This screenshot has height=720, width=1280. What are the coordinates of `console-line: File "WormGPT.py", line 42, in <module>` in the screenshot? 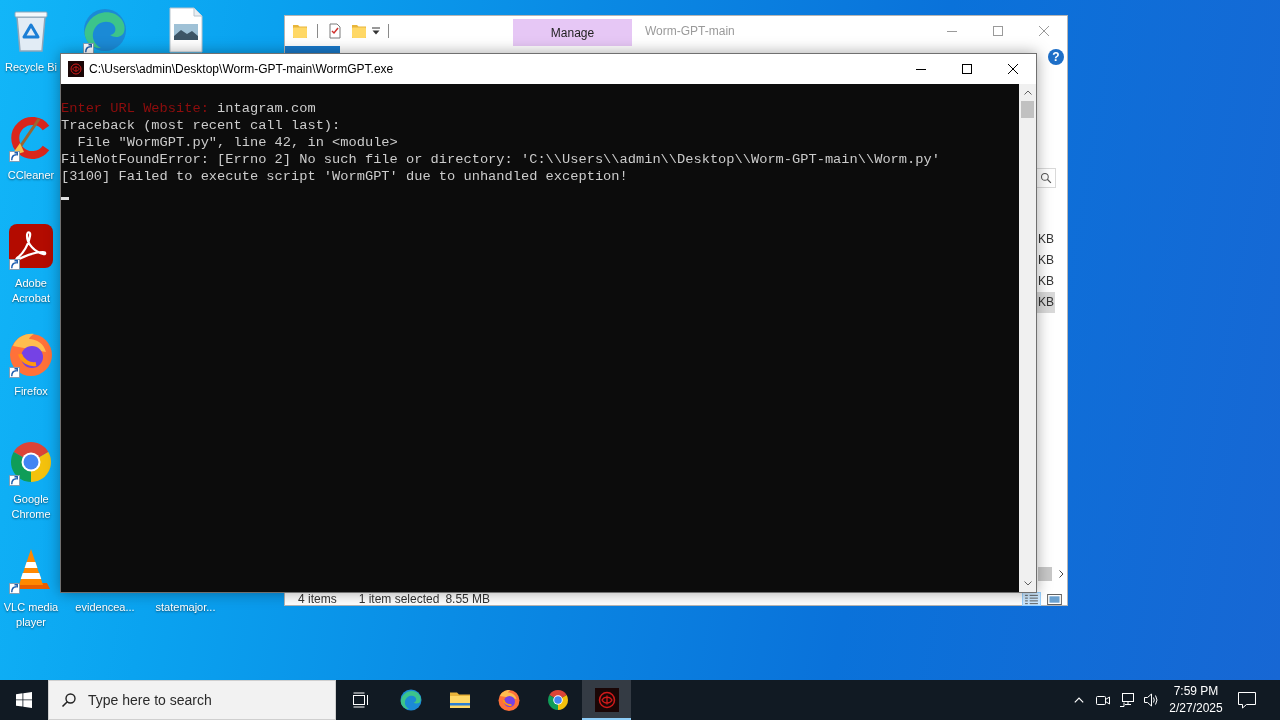 It's located at (237, 142).